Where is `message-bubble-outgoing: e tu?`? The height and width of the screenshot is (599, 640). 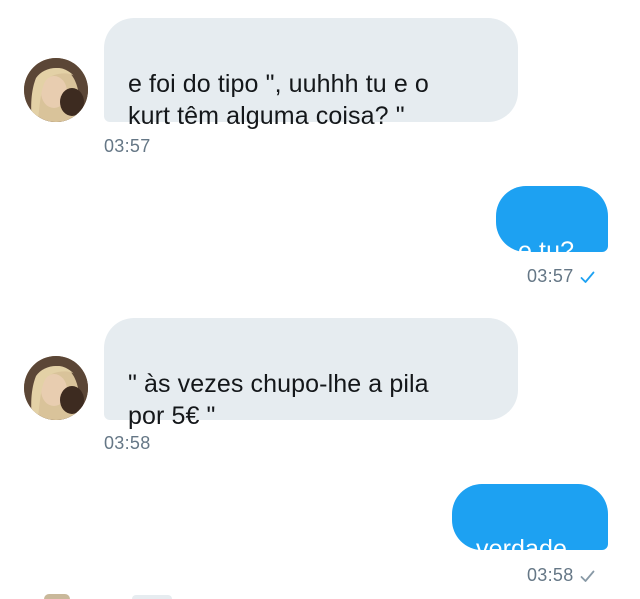 message-bubble-outgoing: e tu? is located at coordinates (552, 225).